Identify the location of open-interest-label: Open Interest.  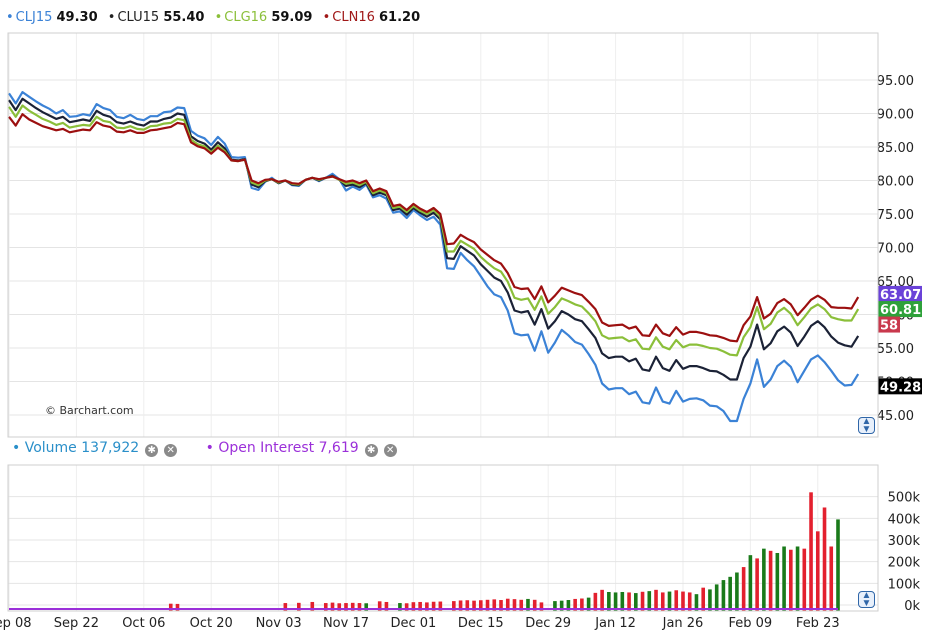
(266, 448).